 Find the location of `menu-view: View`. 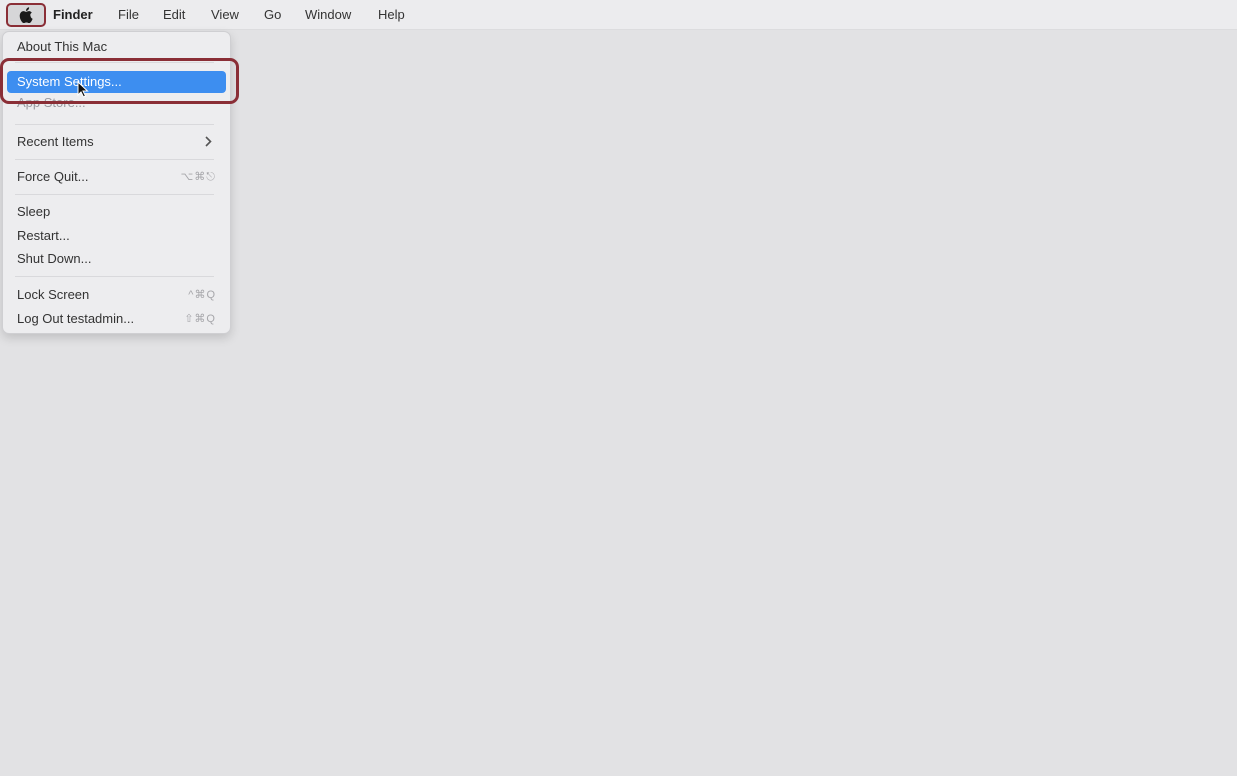

menu-view: View is located at coordinates (225, 15).